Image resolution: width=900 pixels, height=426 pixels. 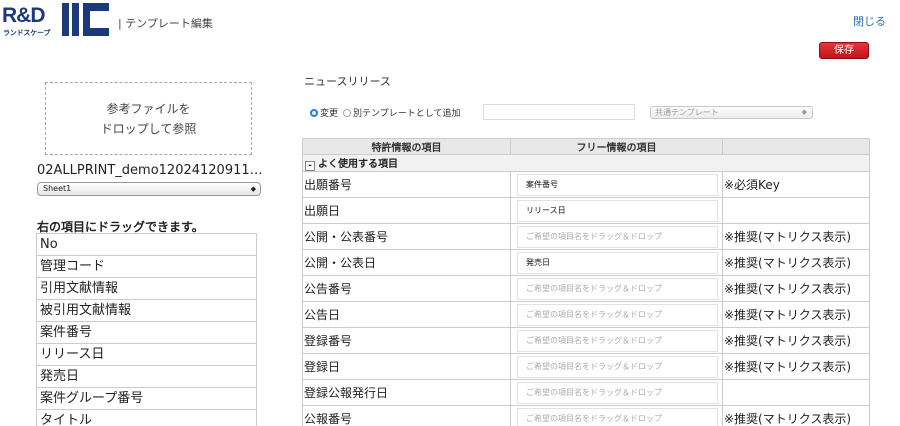 What do you see at coordinates (358, 164) in the screenshot?
I see `group-label: よく使用する項目` at bounding box center [358, 164].